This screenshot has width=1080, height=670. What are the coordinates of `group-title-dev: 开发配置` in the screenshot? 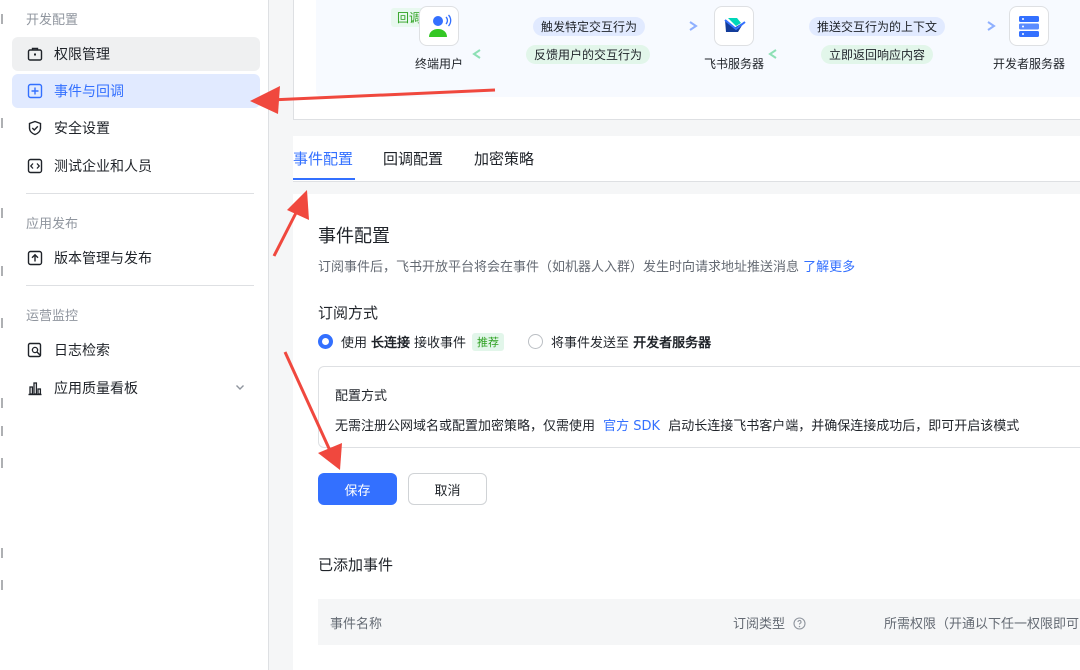 It's located at (52, 20).